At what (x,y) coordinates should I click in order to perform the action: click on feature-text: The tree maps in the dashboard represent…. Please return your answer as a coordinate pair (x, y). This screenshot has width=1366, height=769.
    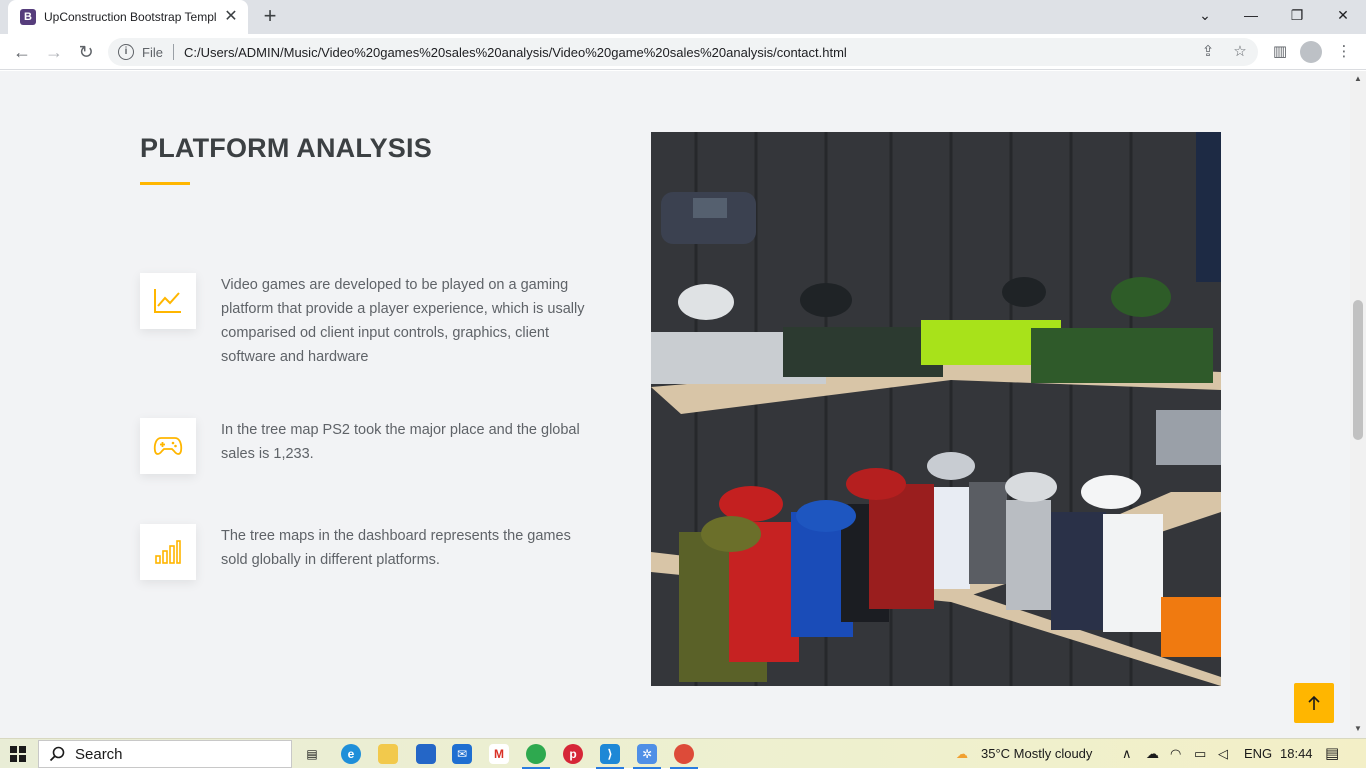
    Looking at the image, I should click on (396, 548).